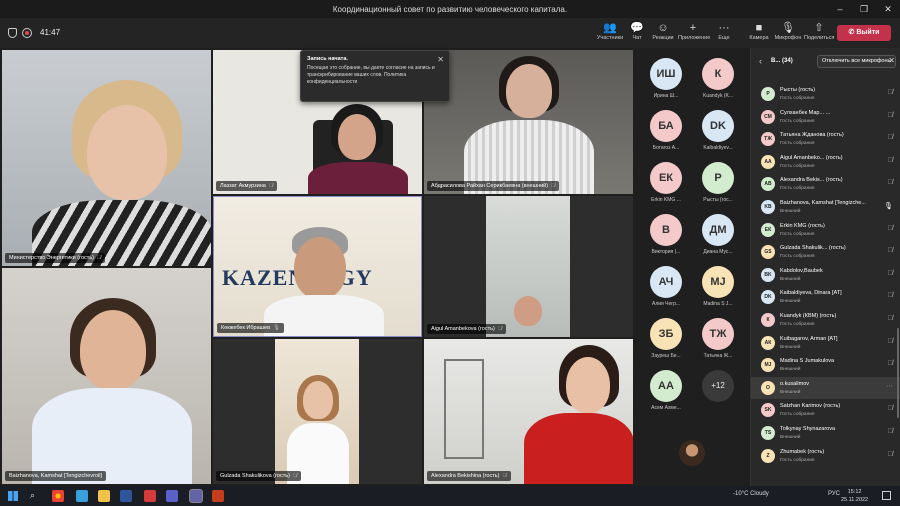  Describe the element at coordinates (788, 31) in the screenshot. I see `microphone-button: 🎙 Микрофон` at that location.